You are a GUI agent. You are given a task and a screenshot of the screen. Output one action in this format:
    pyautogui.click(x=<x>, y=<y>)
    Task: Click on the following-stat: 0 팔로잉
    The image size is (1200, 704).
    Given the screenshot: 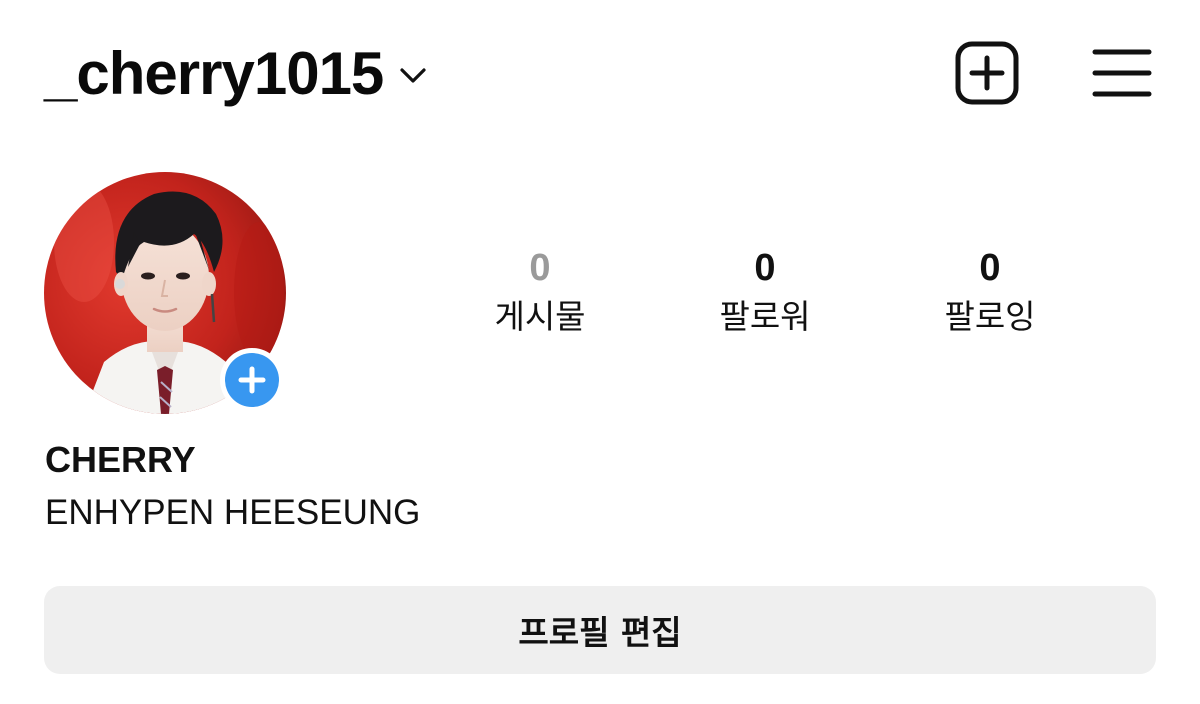 What is the action you would take?
    pyautogui.click(x=990, y=293)
    